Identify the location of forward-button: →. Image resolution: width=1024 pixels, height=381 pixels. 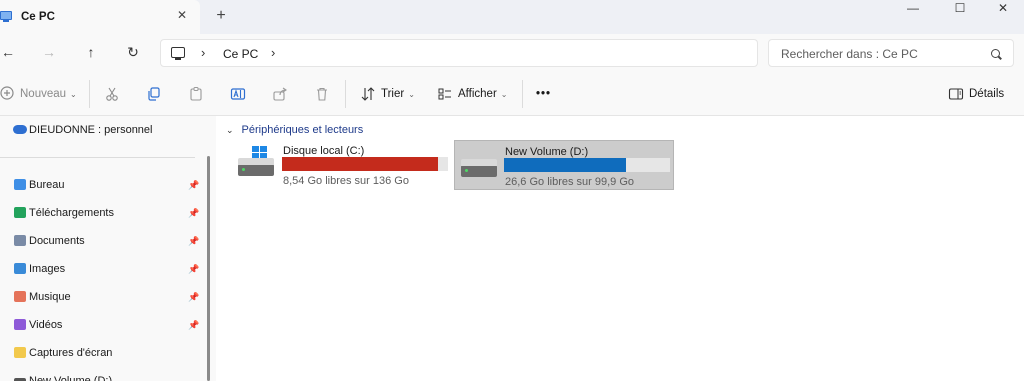
(49, 52).